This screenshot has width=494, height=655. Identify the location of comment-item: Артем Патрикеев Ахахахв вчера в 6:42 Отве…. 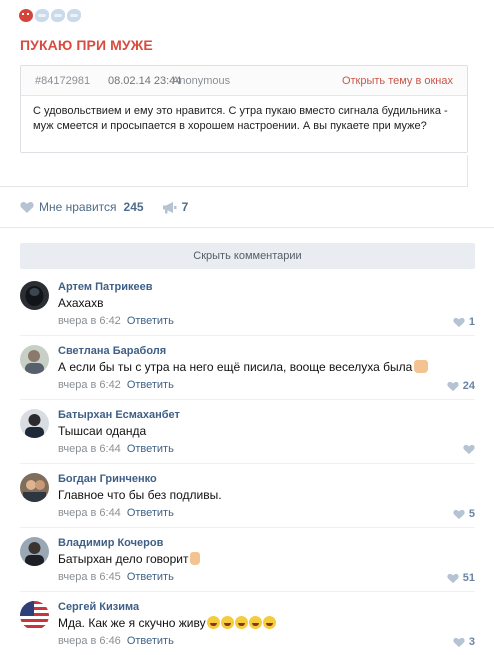
(247, 313).